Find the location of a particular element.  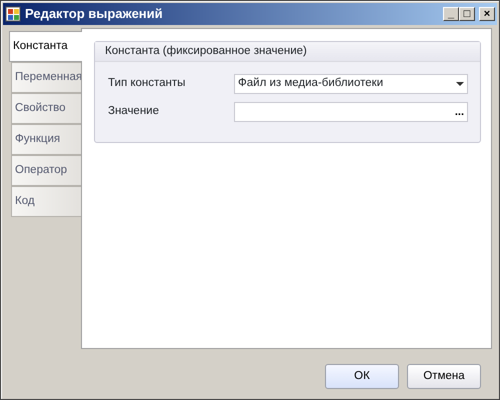

tab: Переменная is located at coordinates (46, 77).